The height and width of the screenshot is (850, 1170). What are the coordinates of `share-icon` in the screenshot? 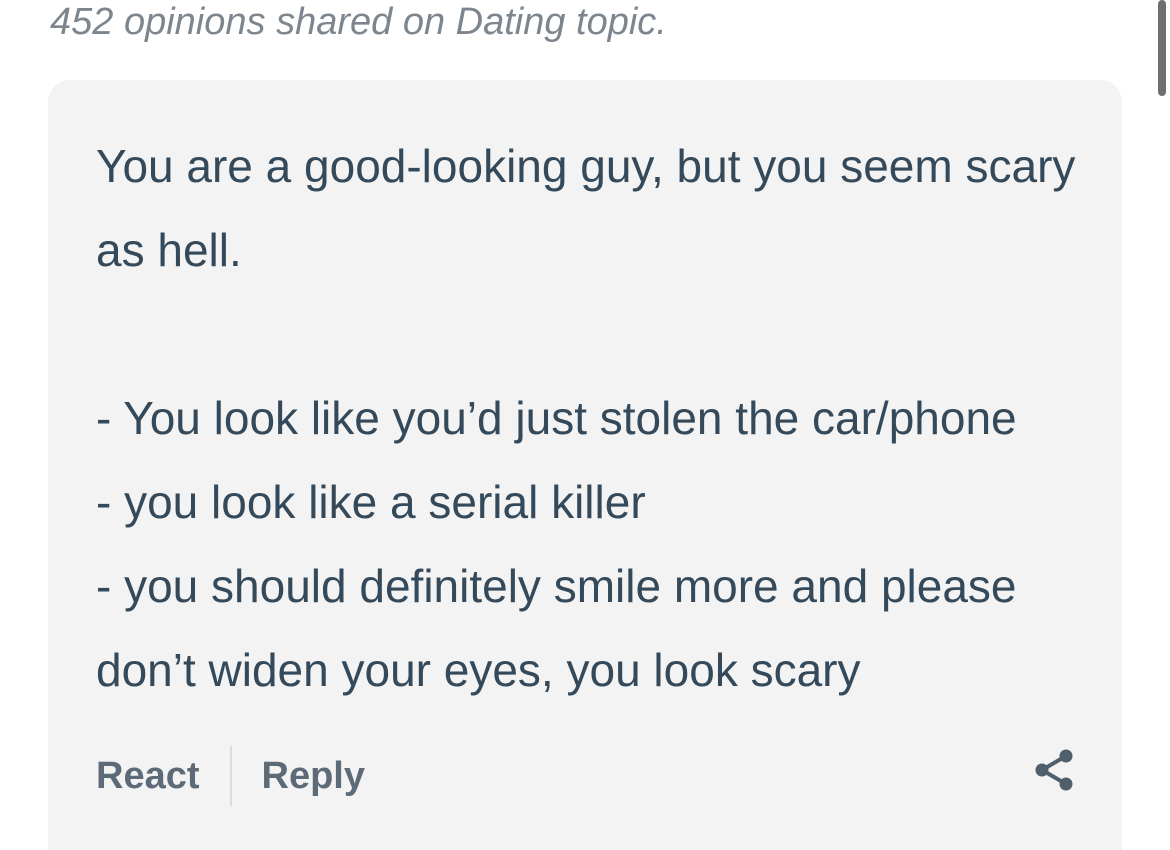 It's located at (1054, 770).